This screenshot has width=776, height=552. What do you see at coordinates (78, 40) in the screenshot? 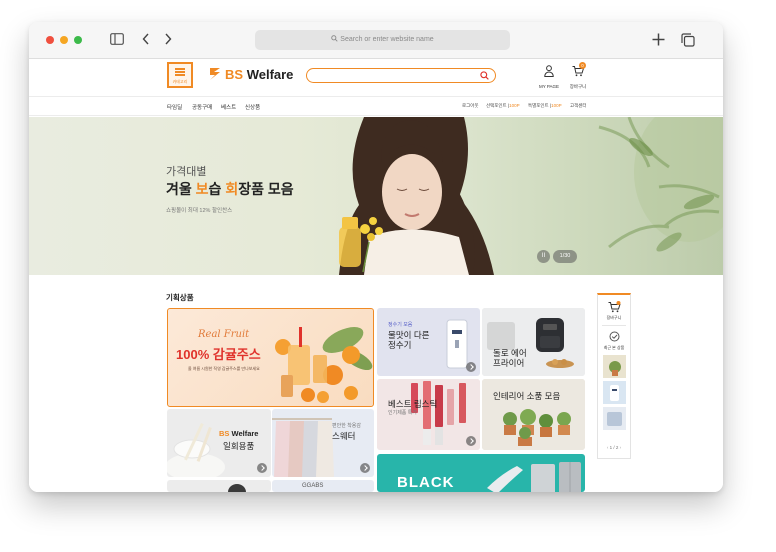
I see `zoom-window-button` at bounding box center [78, 40].